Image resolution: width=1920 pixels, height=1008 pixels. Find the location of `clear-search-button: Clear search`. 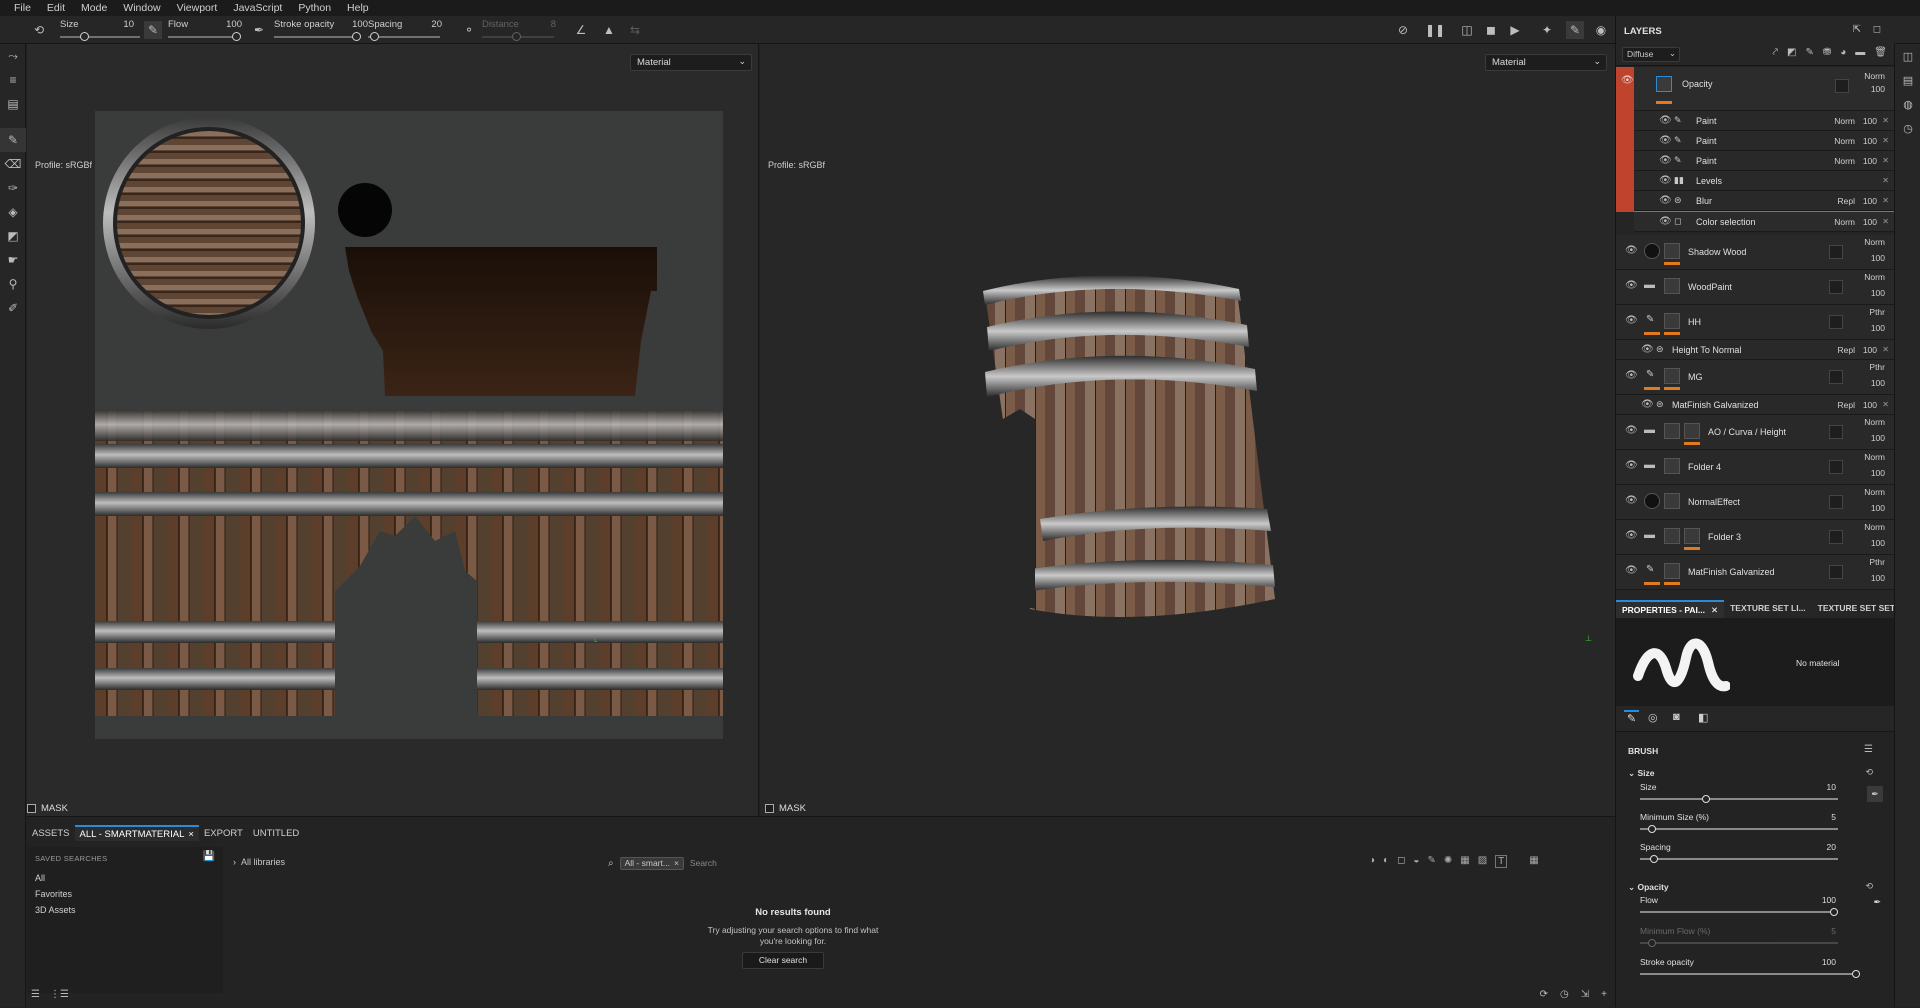

clear-search-button: Clear search is located at coordinates (783, 960).